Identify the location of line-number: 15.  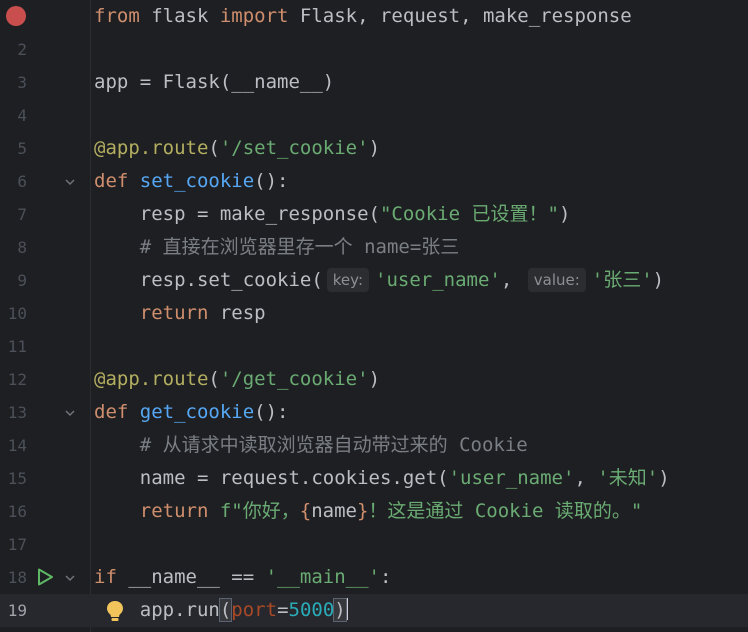
(13, 478).